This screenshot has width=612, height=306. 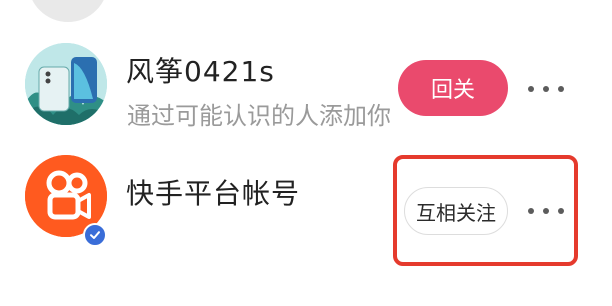 What do you see at coordinates (200, 71) in the screenshot?
I see `contact-name: 风筝0421s` at bounding box center [200, 71].